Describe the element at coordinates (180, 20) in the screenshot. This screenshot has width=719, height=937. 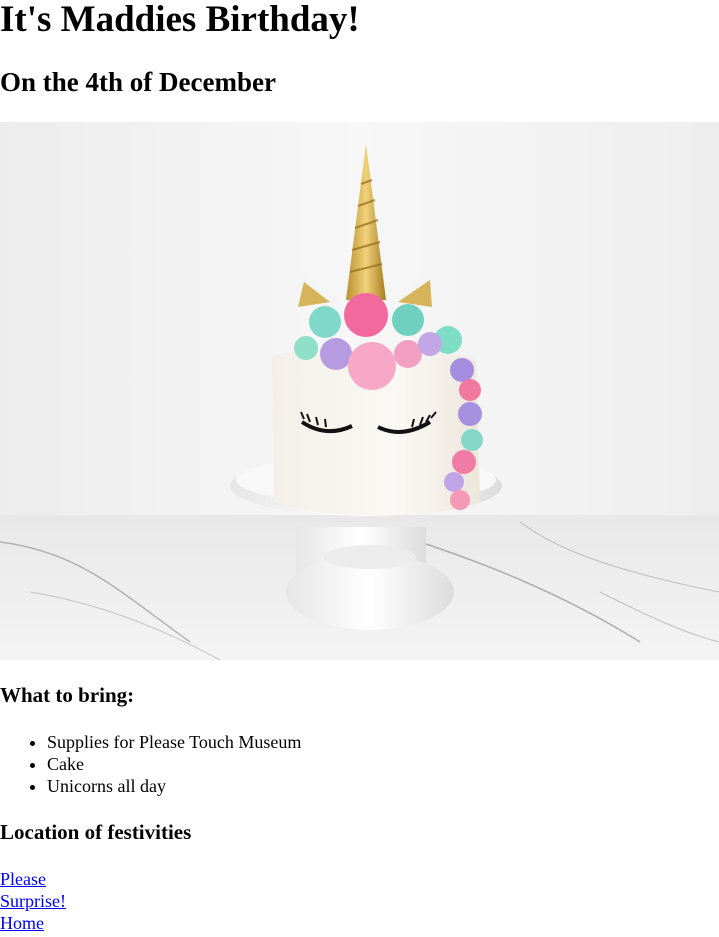
I see `page-title: It's Maddies Birthday!` at that location.